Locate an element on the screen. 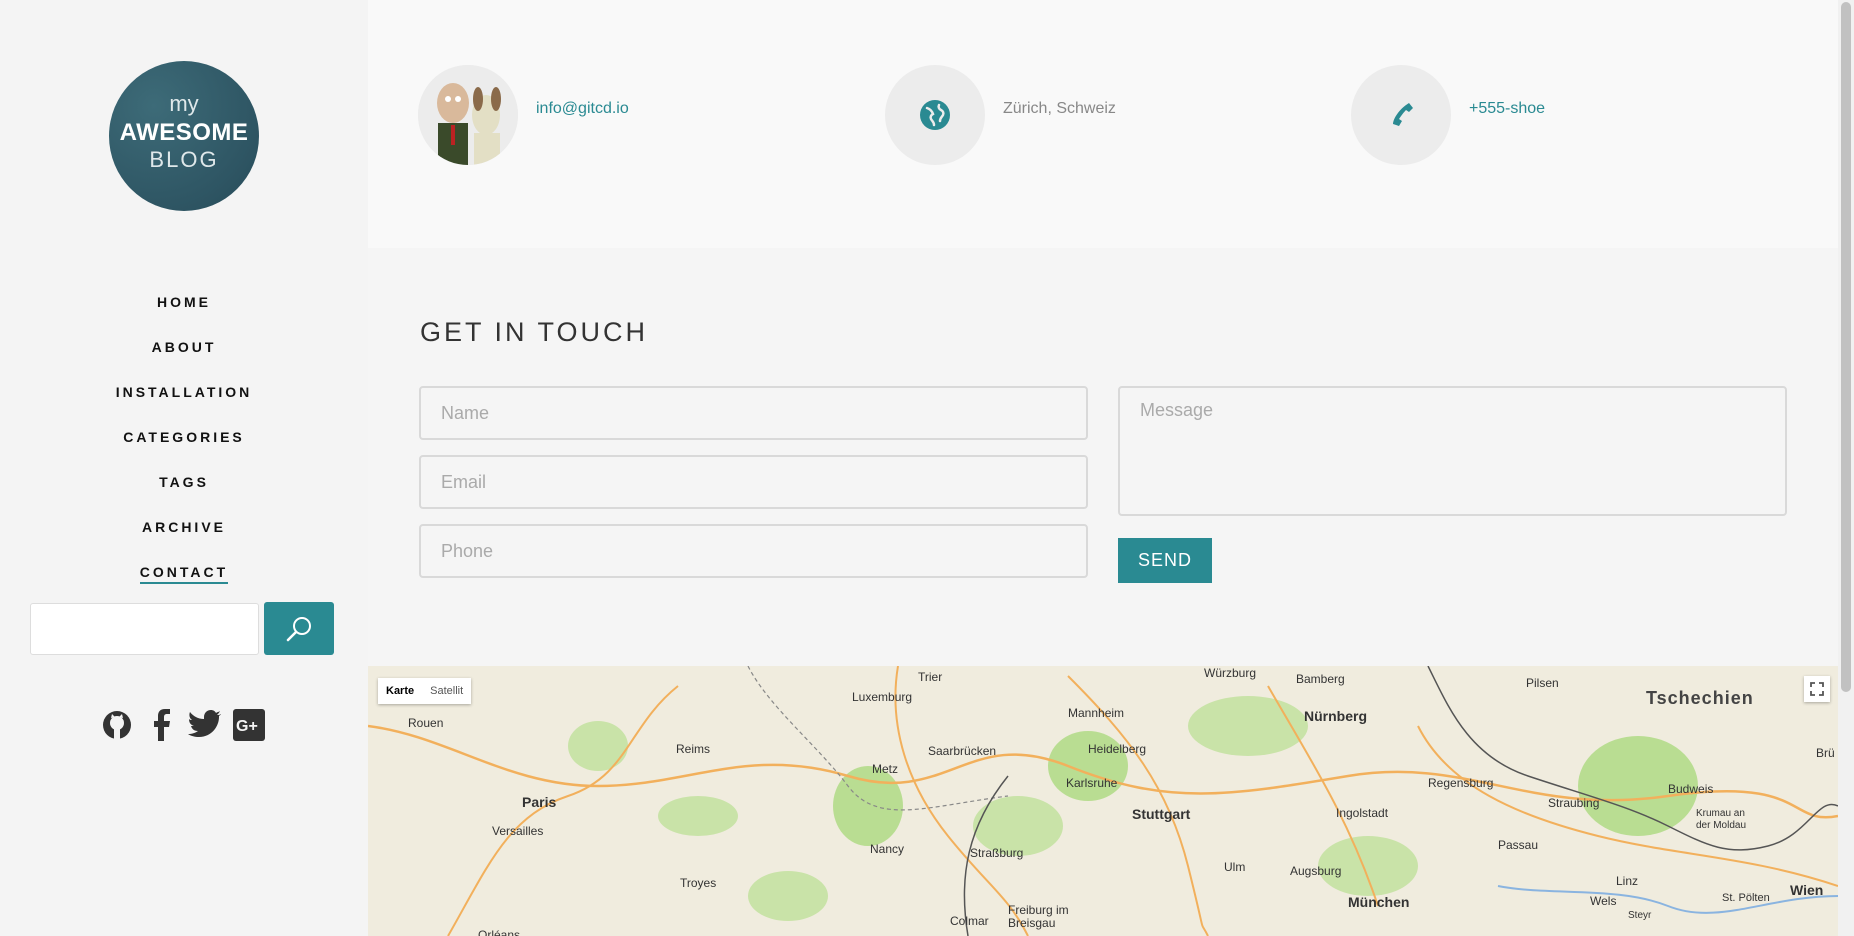 This screenshot has width=1854, height=936. name-placeholder: Name is located at coordinates (465, 412).